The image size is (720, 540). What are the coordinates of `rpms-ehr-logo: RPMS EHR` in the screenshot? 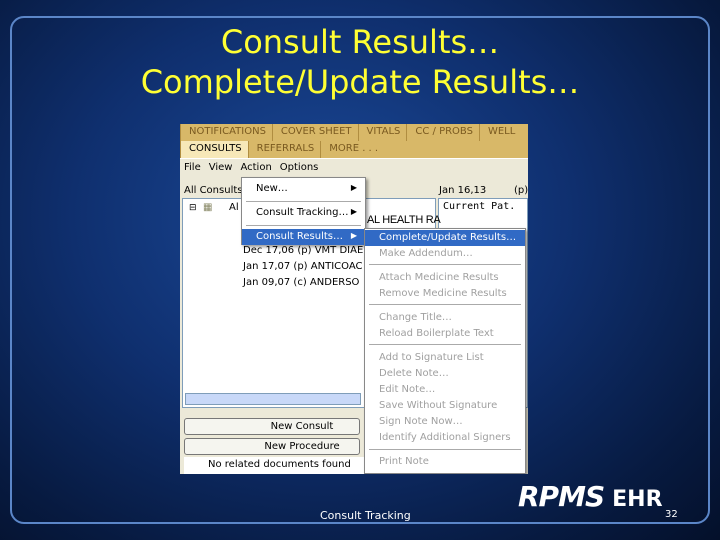 It's located at (590, 496).